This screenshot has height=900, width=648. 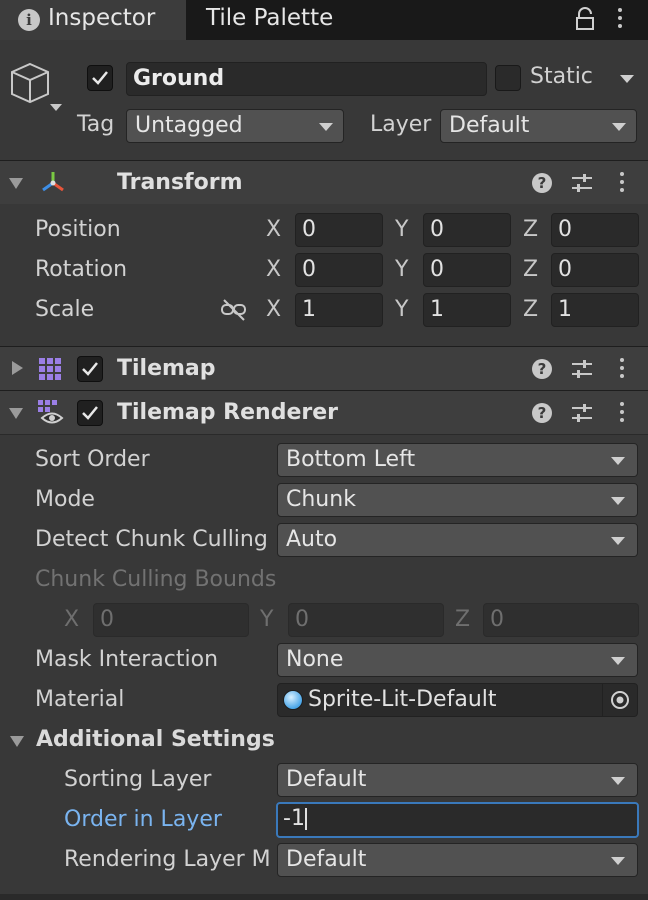 I want to click on detect-chunk-culling-dropdown: Auto, so click(x=457, y=540).